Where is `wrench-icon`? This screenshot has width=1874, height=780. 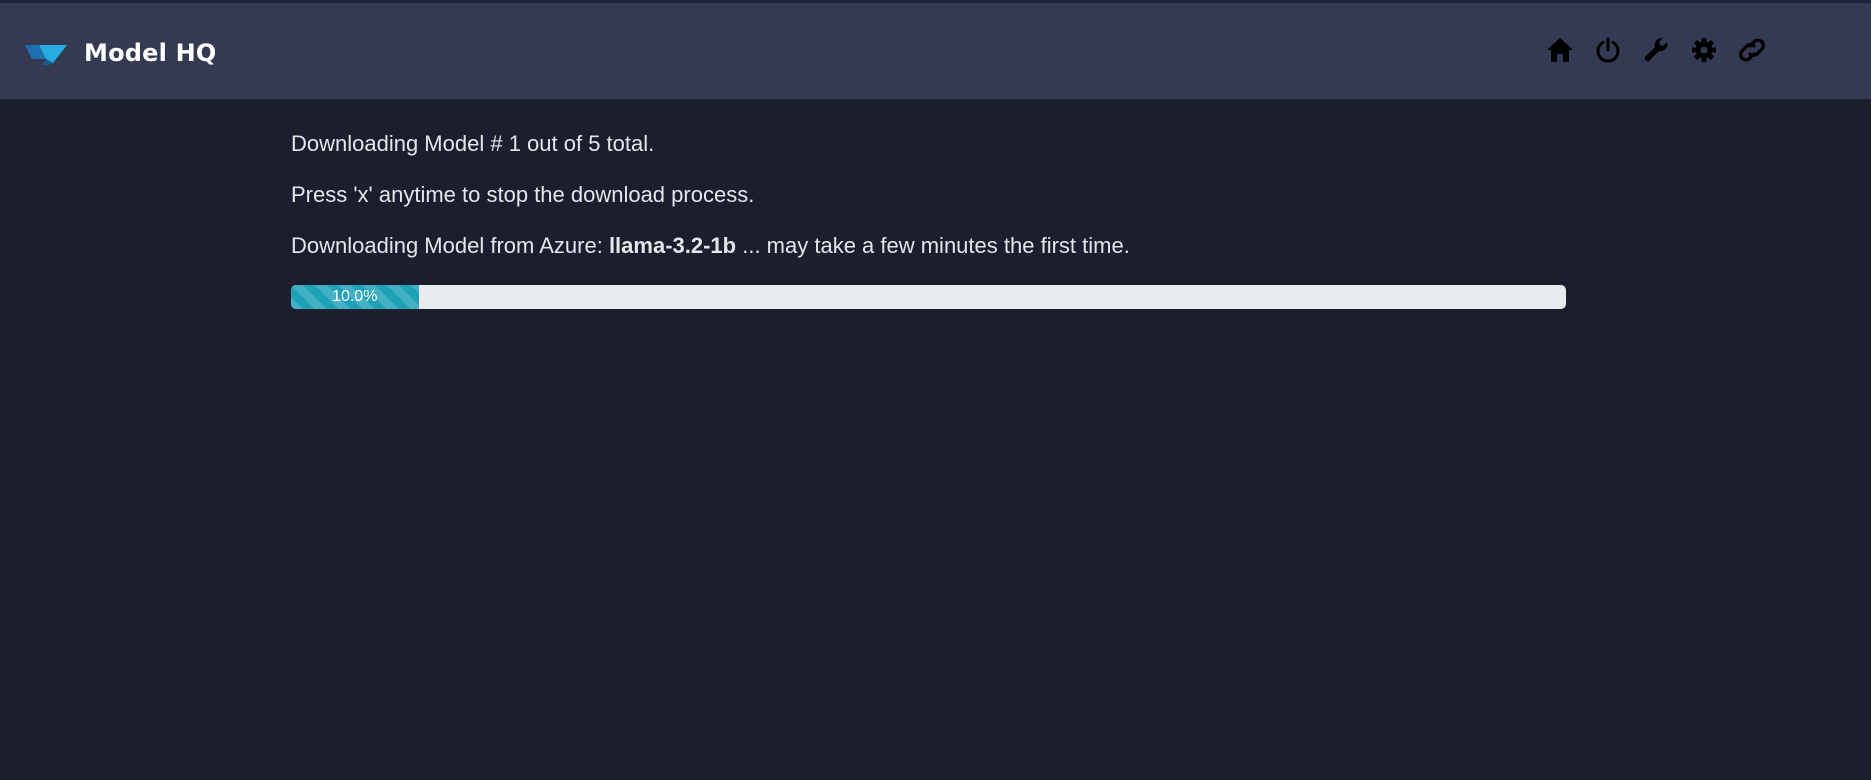
wrench-icon is located at coordinates (1656, 50).